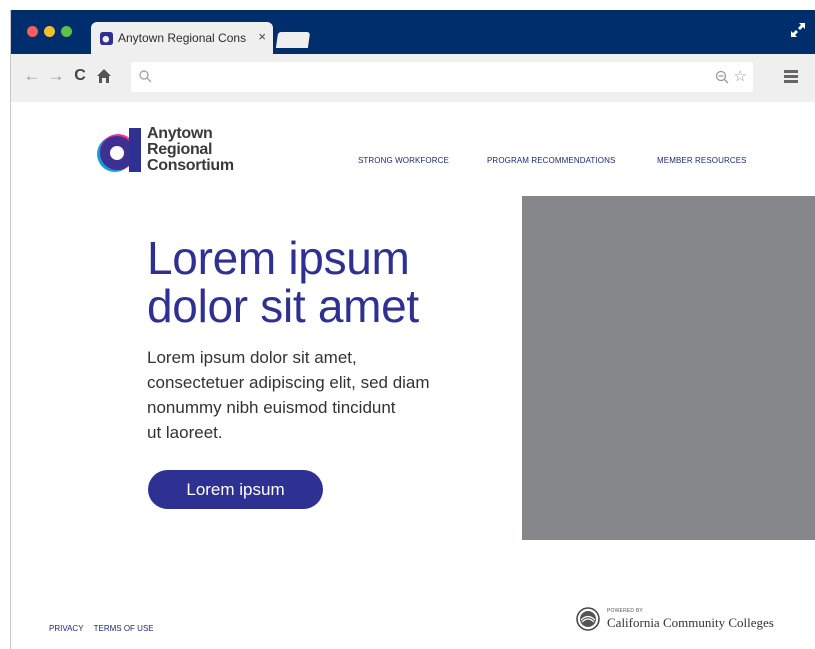 The width and height of the screenshot is (815, 649). What do you see at coordinates (551, 160) in the screenshot?
I see `nav-program-recommendations: PROGRAM RECOMMENDATIONS` at bounding box center [551, 160].